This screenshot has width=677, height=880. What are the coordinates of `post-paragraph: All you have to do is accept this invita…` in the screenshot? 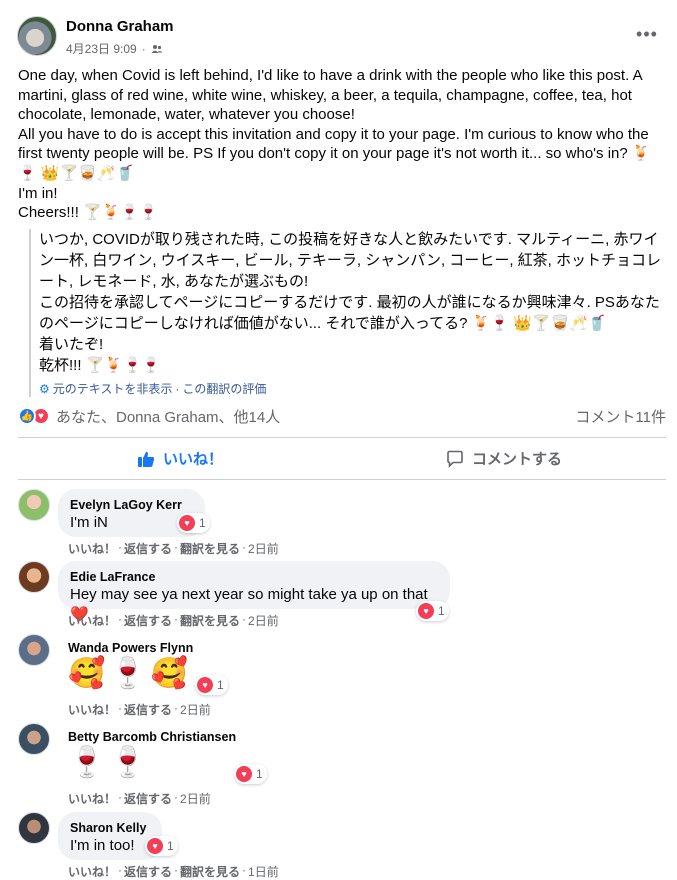 It's located at (334, 153).